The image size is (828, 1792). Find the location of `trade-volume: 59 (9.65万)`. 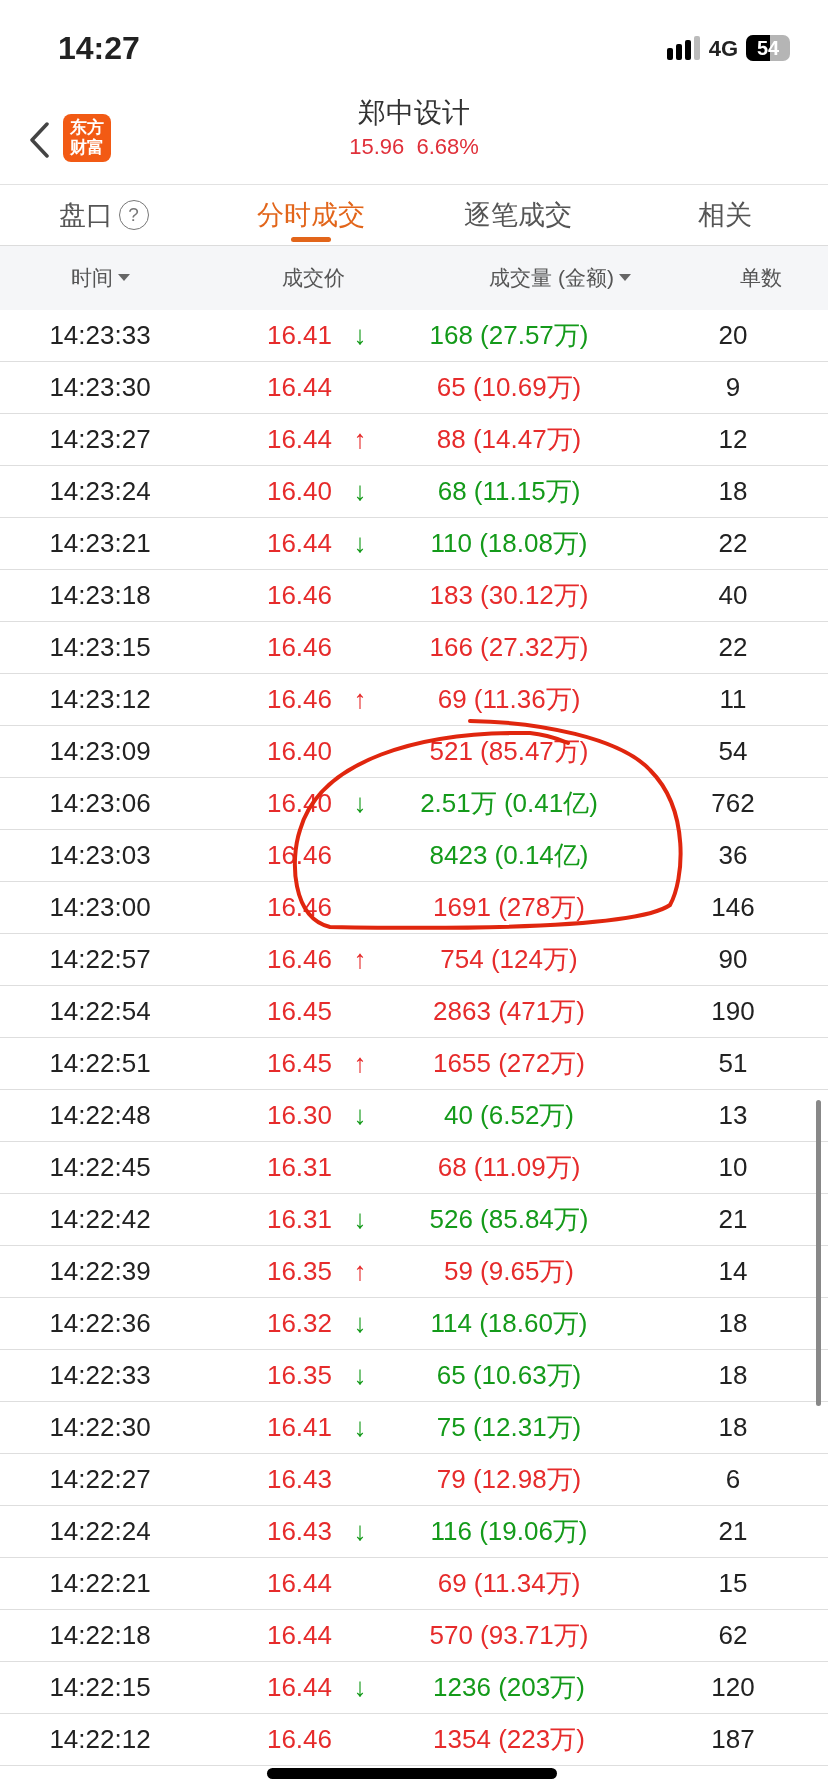

trade-volume: 59 (9.65万) is located at coordinates (509, 1271).